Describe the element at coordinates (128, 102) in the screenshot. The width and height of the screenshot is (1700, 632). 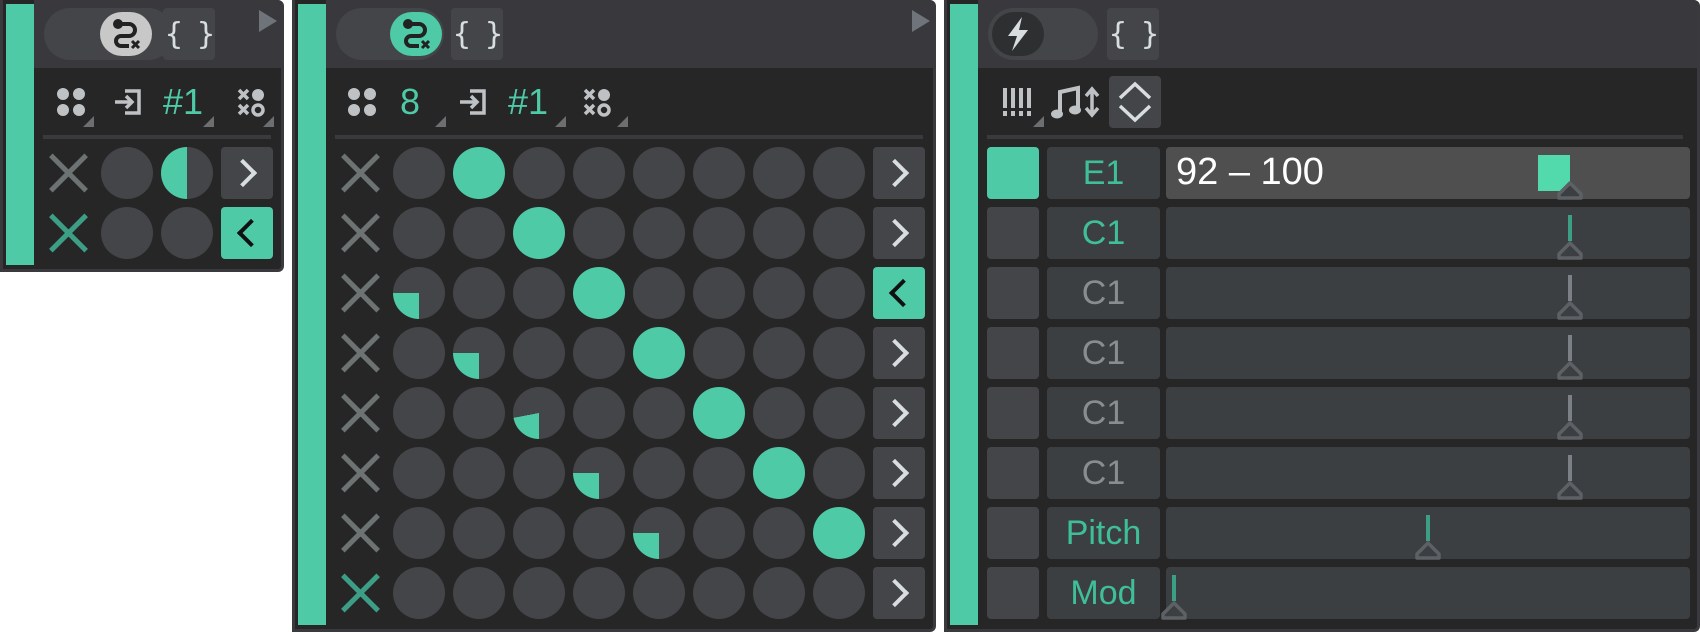
I see `input-button` at that location.